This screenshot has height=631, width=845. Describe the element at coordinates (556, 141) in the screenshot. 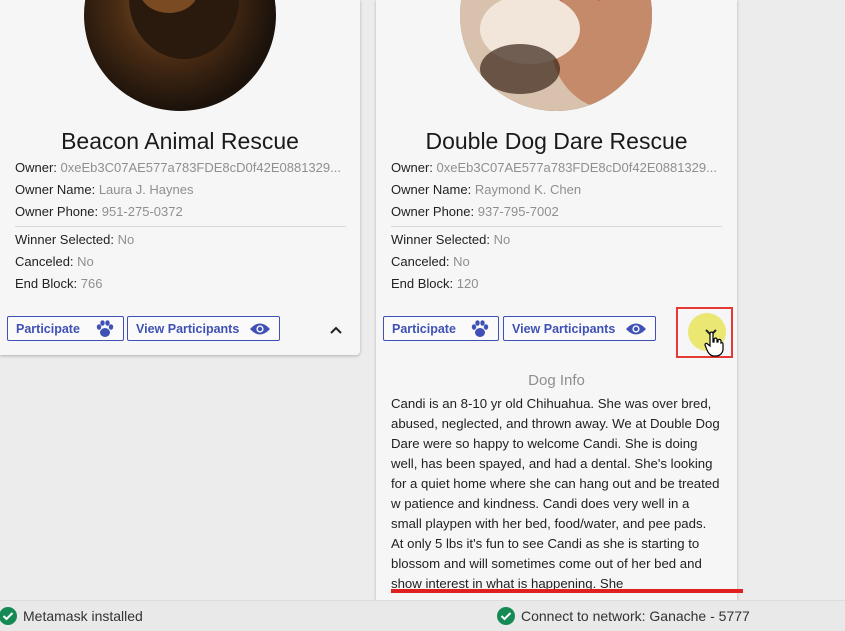

I see `card-title: Double Dog Dare Rescue` at that location.